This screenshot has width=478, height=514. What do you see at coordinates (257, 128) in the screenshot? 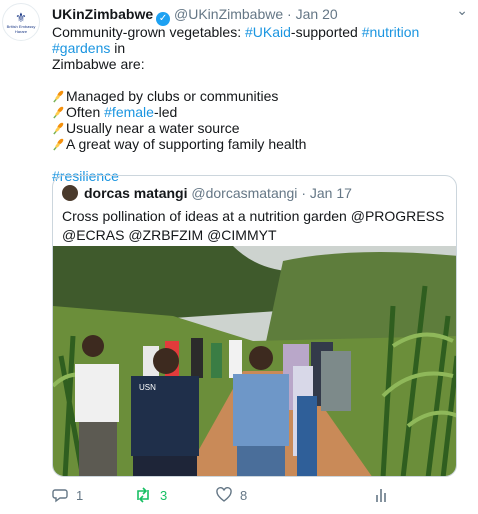
I see `bullet-3: Usually near a water source` at bounding box center [257, 128].